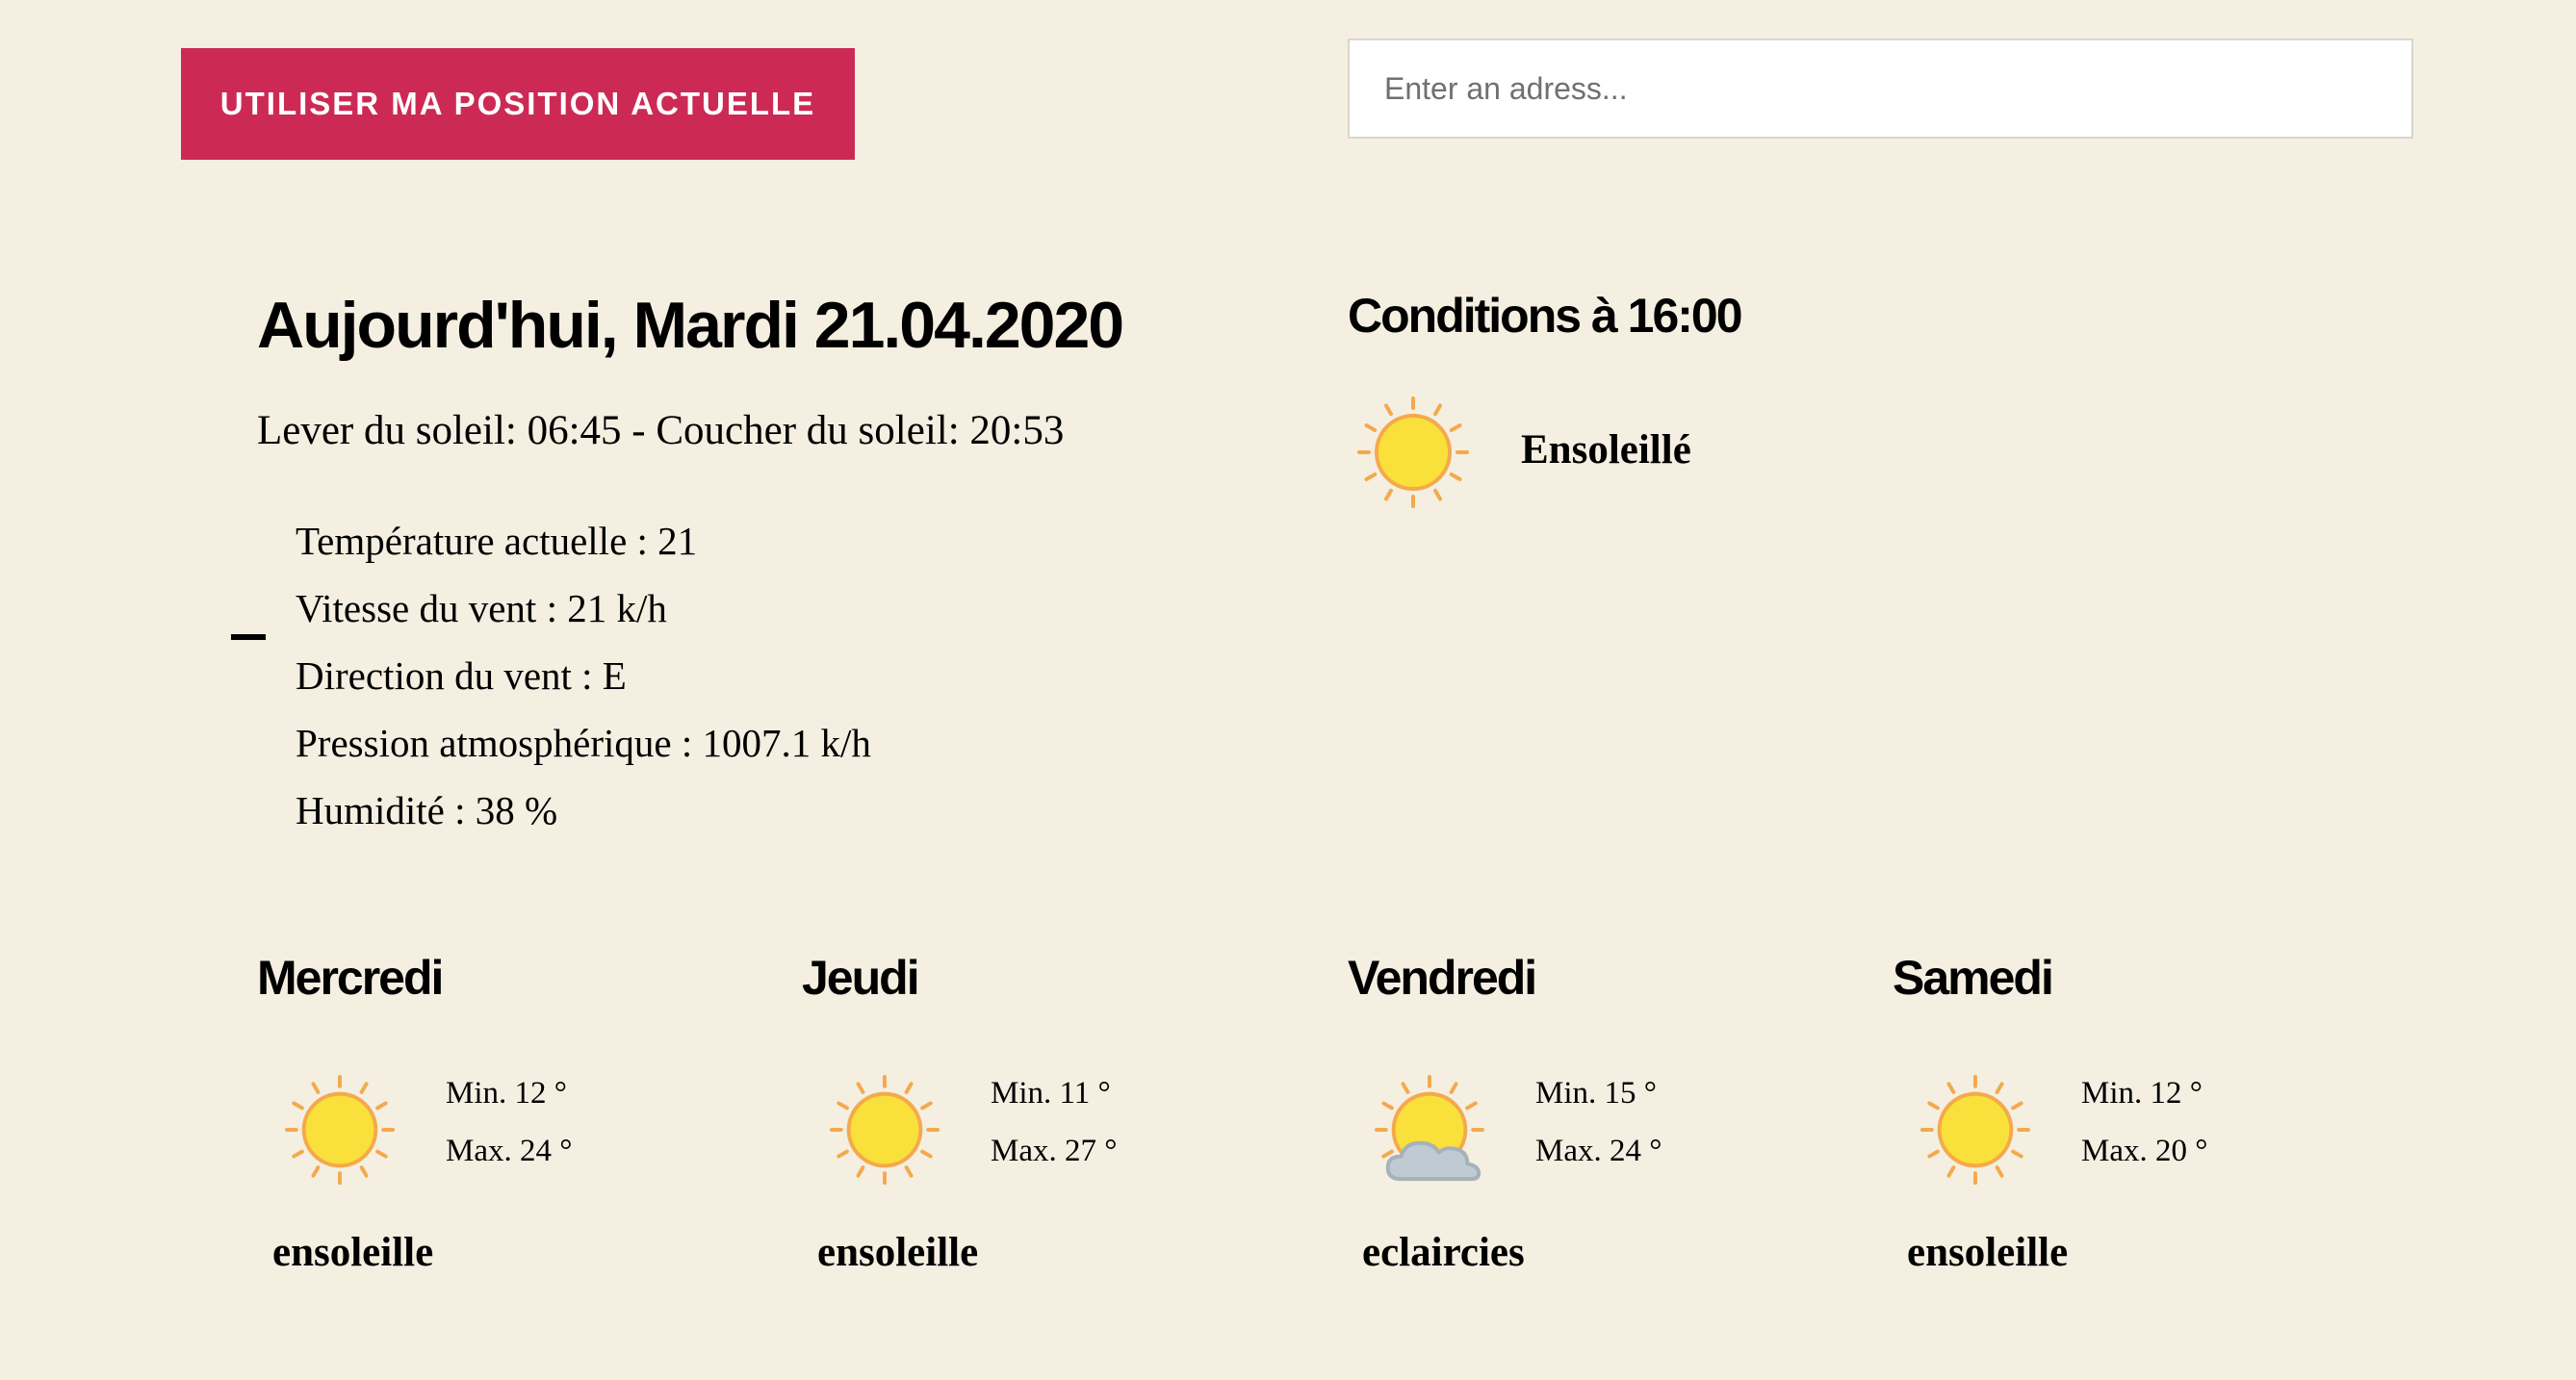  I want to click on forecast-max-temp: Max. 27 °, so click(1054, 1151).